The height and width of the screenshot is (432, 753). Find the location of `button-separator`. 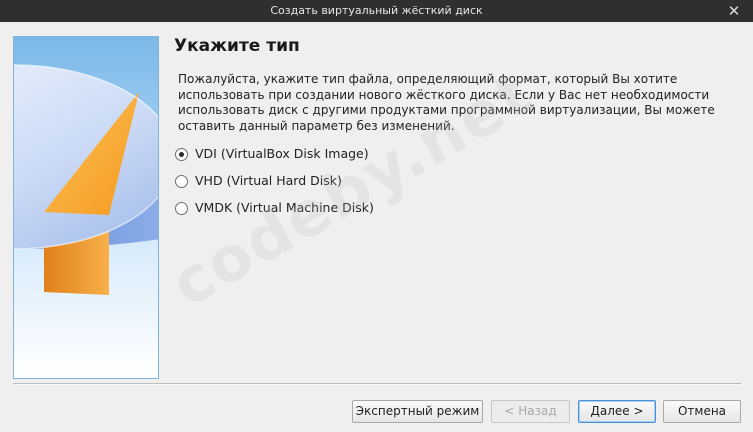

button-separator is located at coordinates (377, 384).